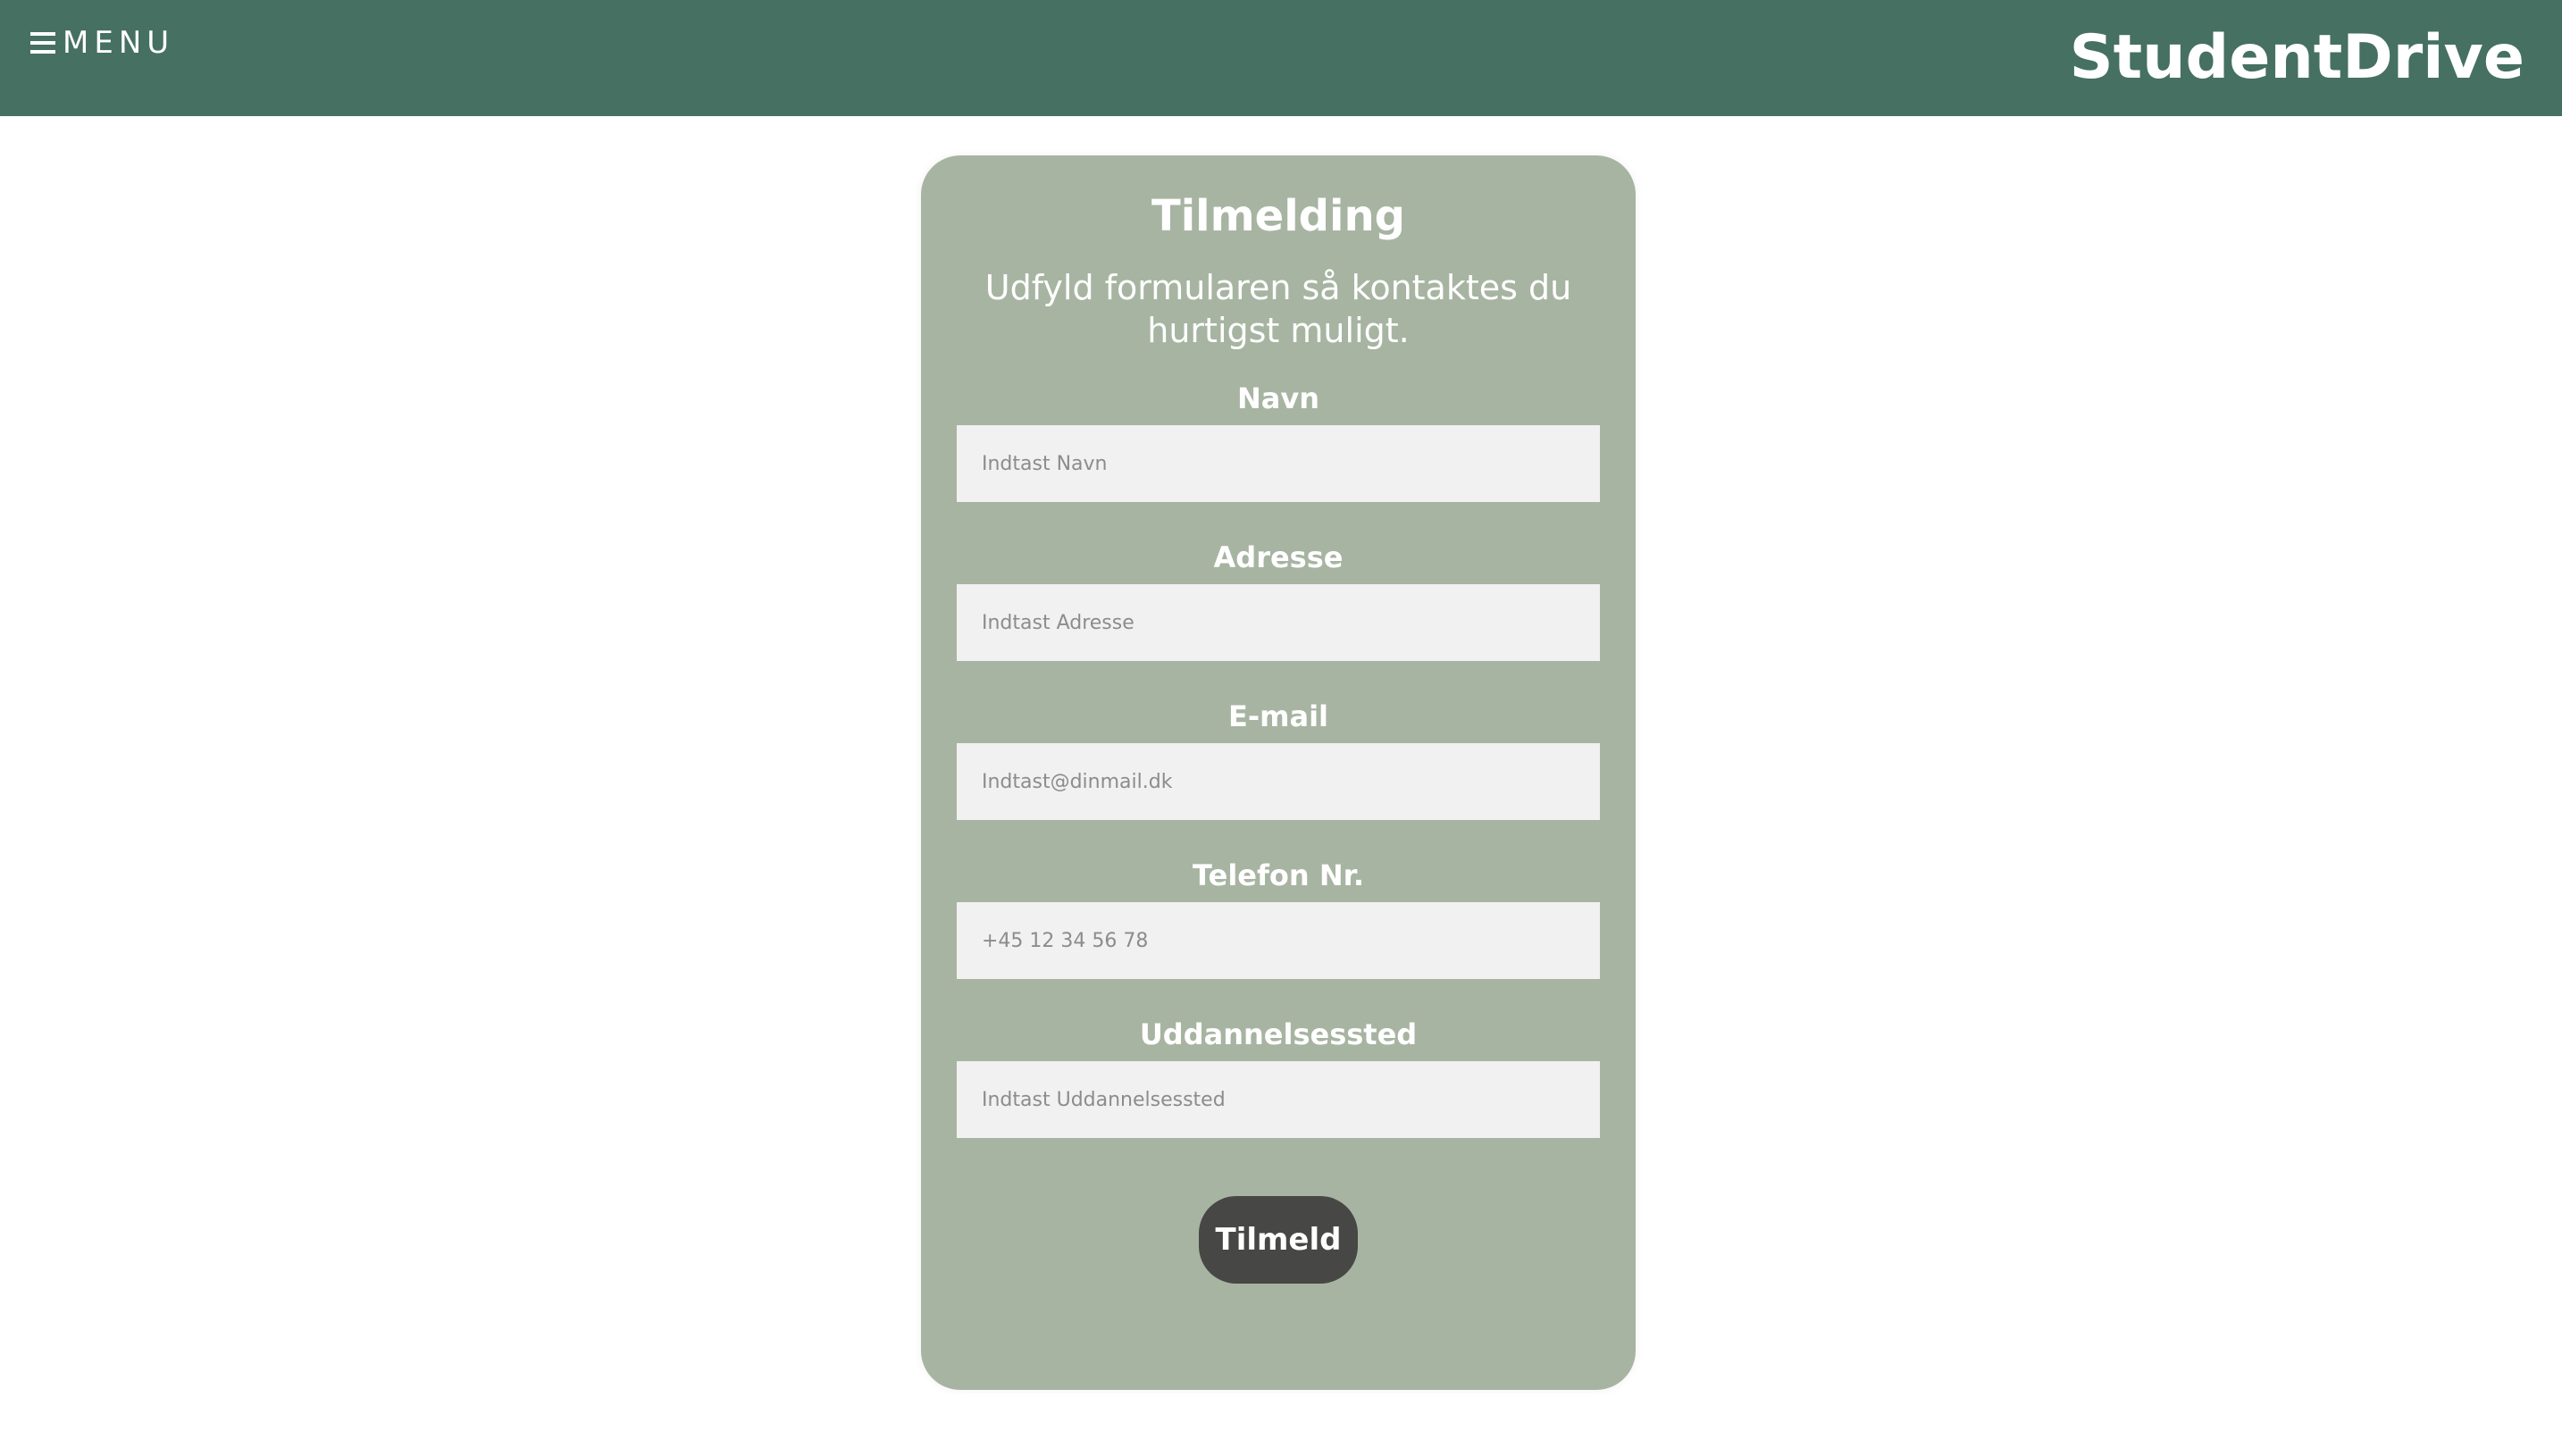  I want to click on address-label: Adresse, so click(1278, 557).